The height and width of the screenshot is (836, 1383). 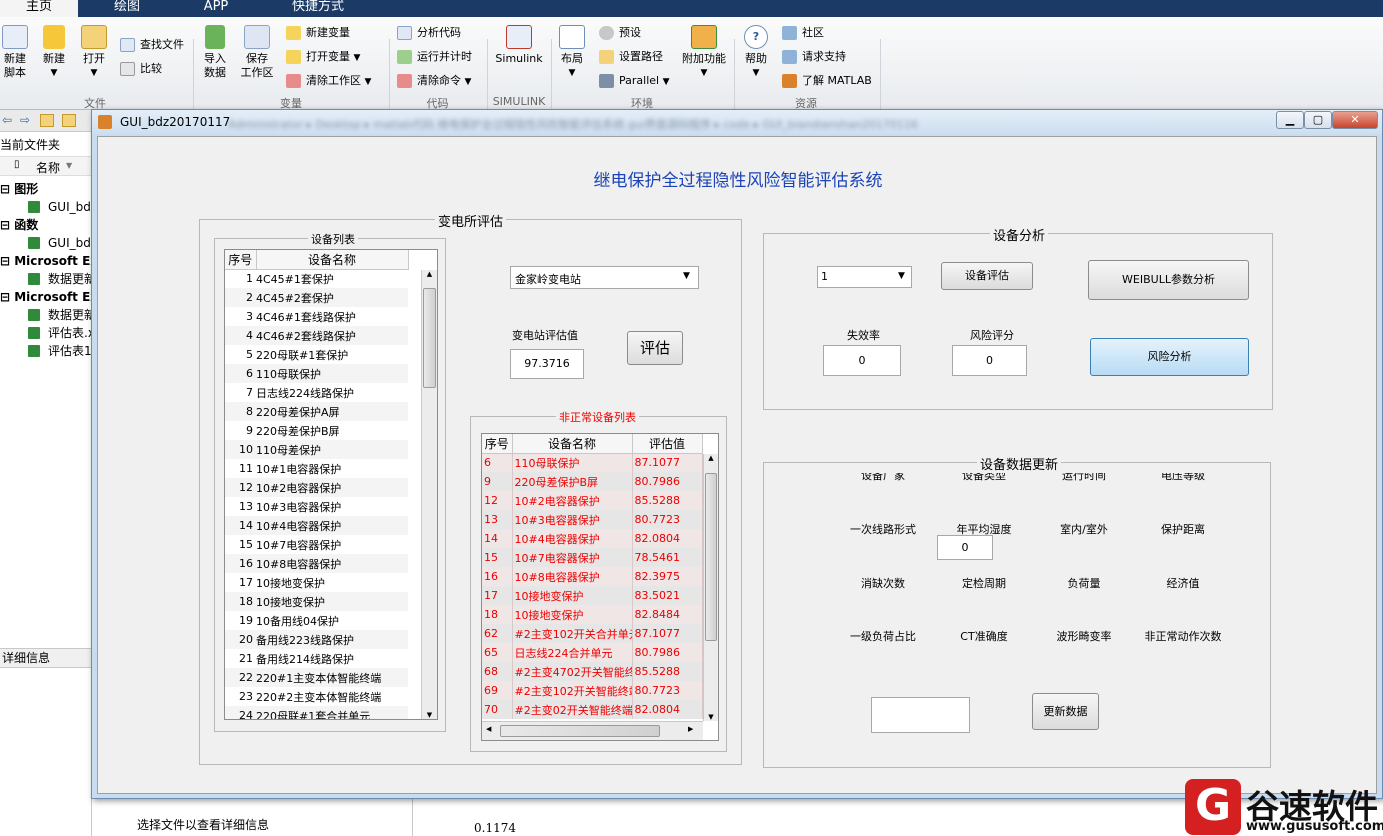 What do you see at coordinates (316, 316) in the screenshot?
I see `table-row: 3 4C46#1套线路保护` at bounding box center [316, 316].